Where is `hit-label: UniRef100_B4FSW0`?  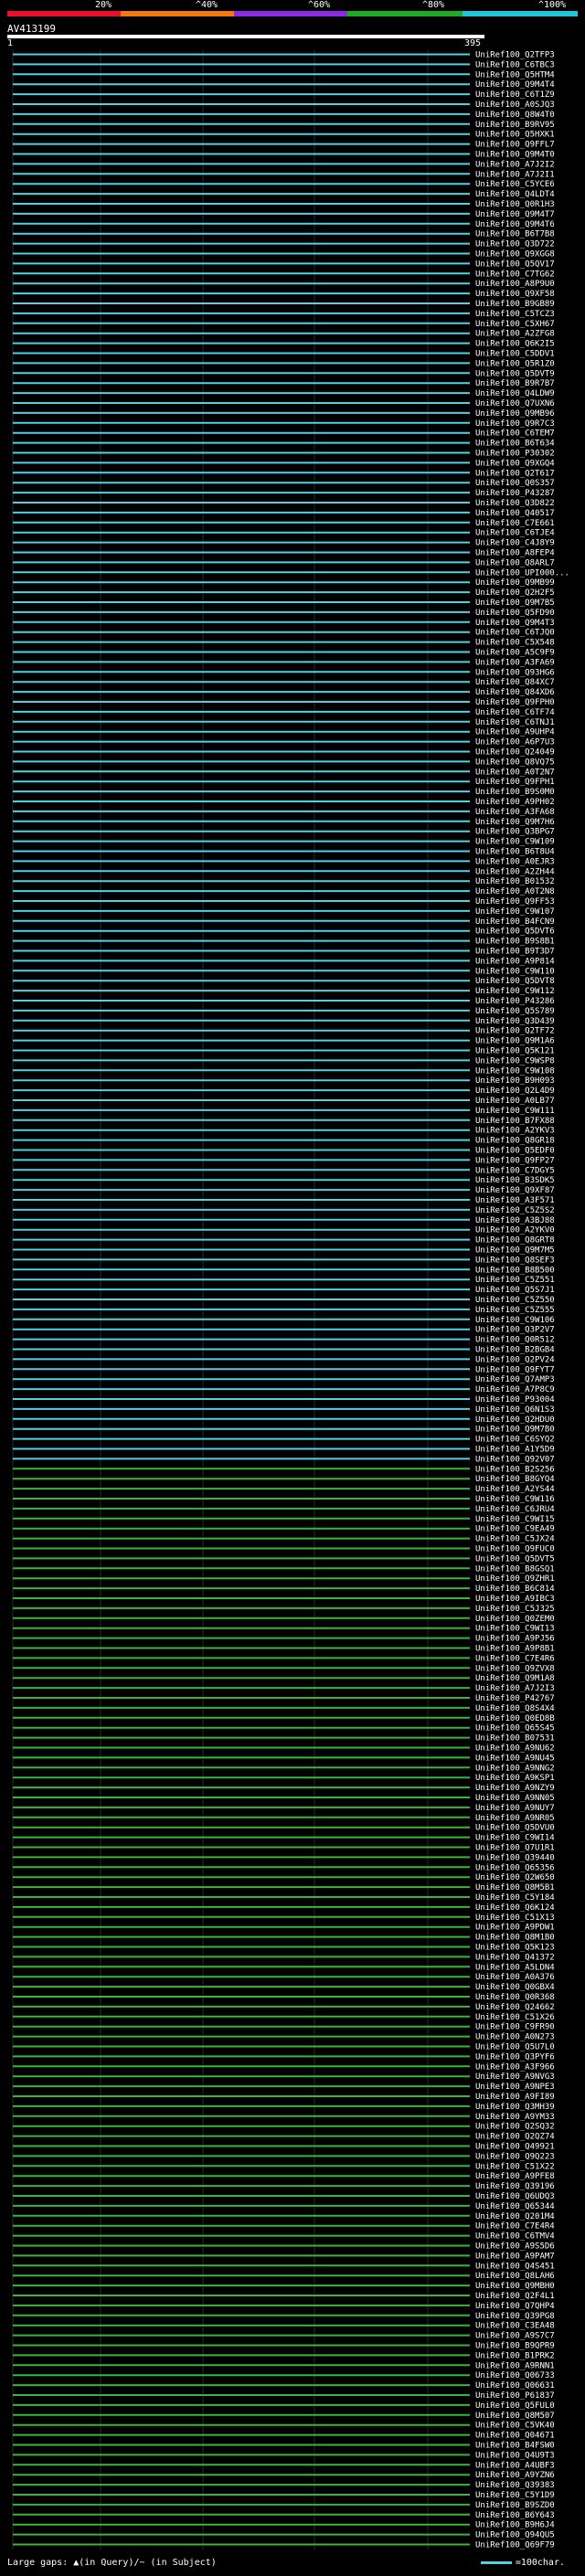 hit-label: UniRef100_B4FSW0 is located at coordinates (515, 2446).